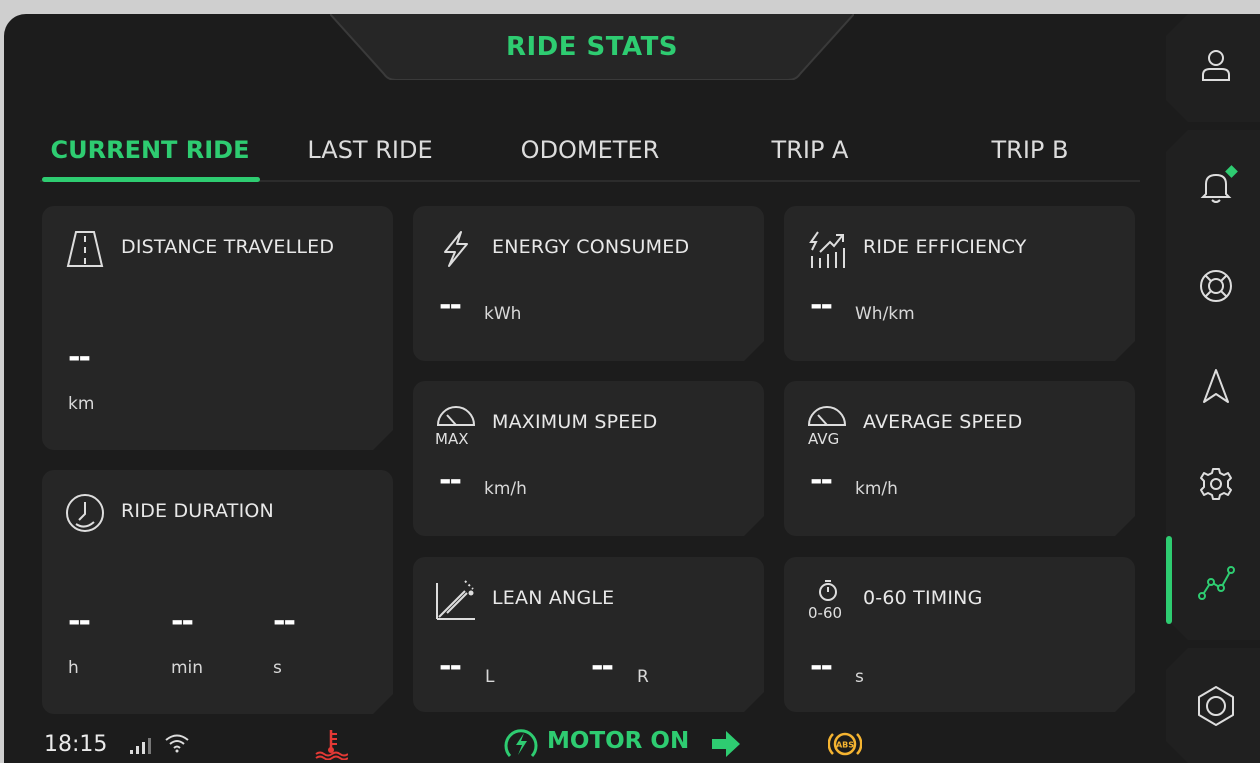 The height and width of the screenshot is (763, 1260). What do you see at coordinates (824, 439) in the screenshot?
I see `avg-icon-text: AVG` at bounding box center [824, 439].